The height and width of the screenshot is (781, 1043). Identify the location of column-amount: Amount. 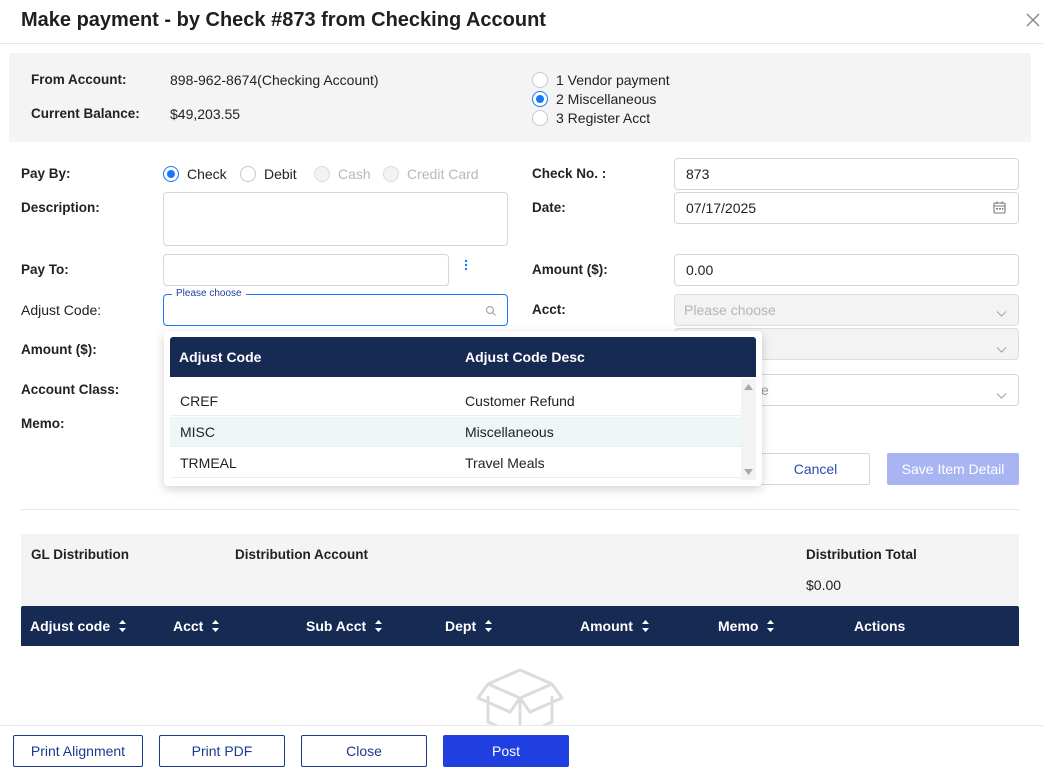
(615, 626).